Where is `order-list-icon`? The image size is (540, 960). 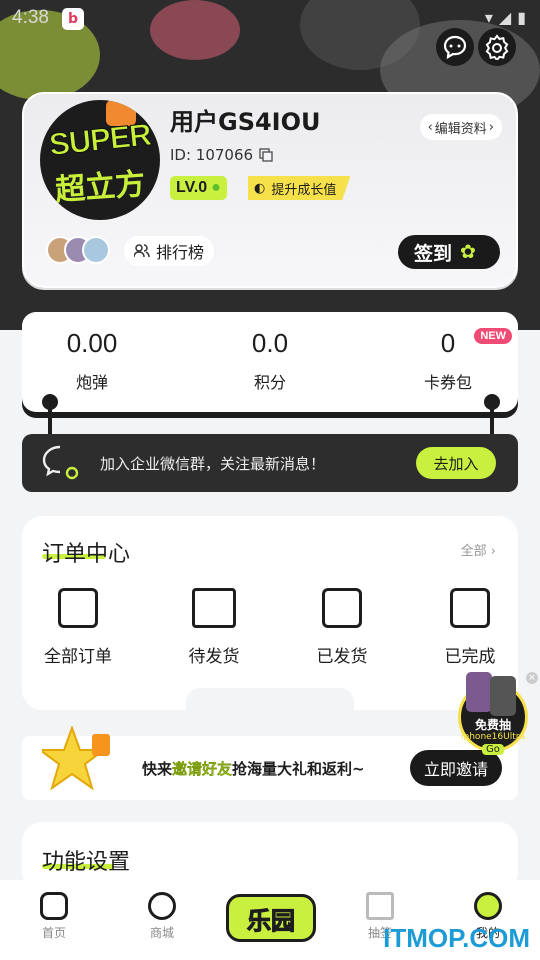
order-list-icon is located at coordinates (78, 608).